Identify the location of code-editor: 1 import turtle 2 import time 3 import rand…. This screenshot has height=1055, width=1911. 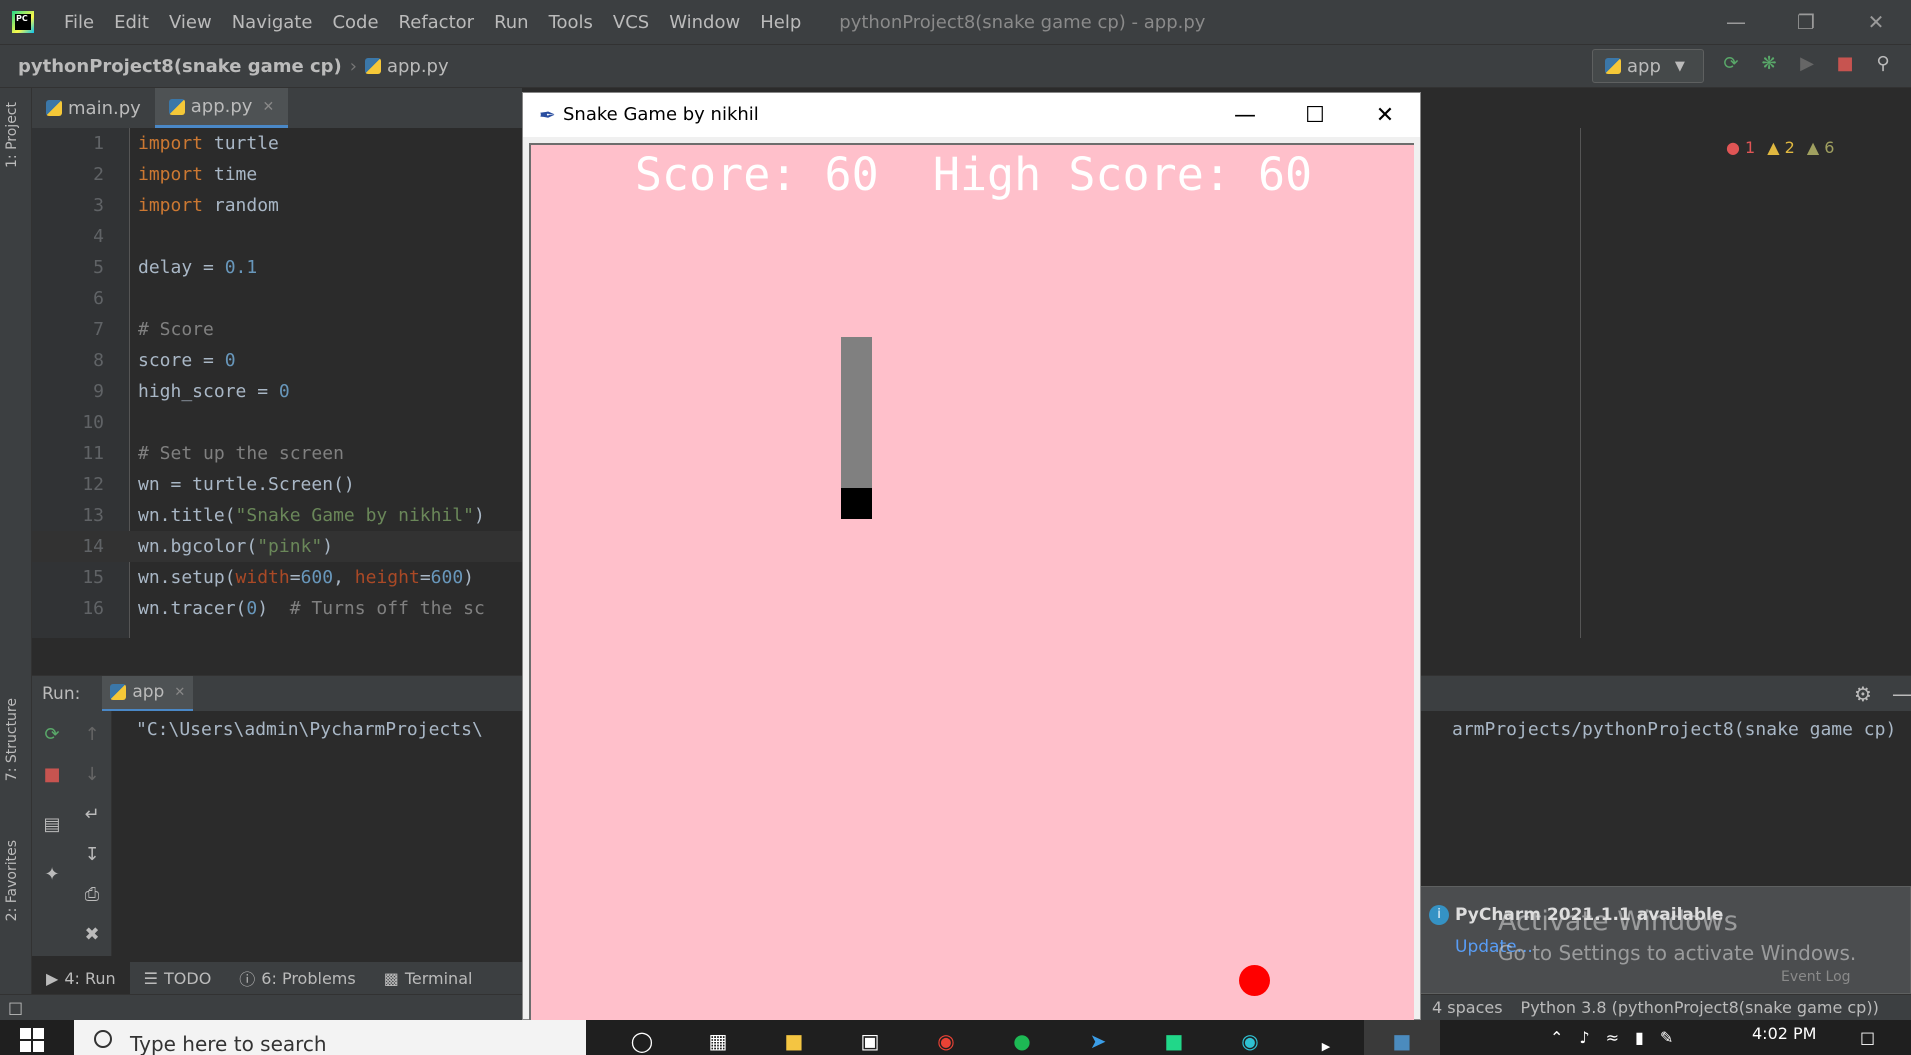
(277, 383).